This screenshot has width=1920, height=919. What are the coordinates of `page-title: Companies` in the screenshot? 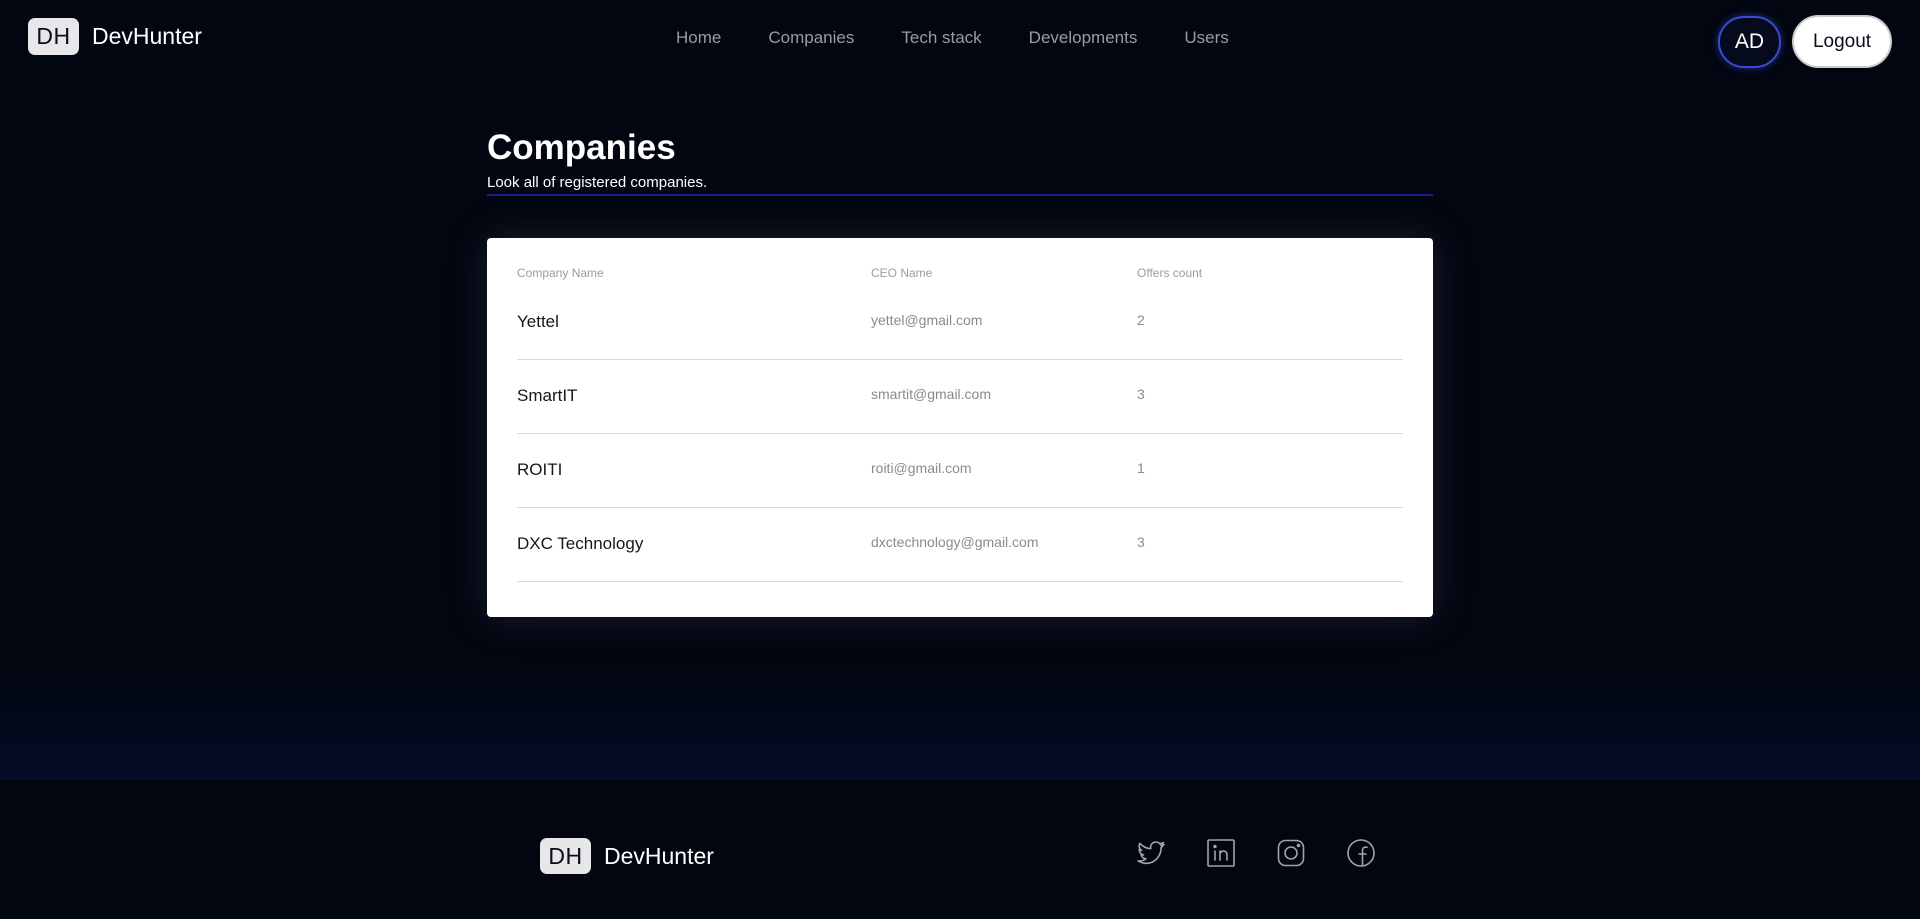 It's located at (581, 147).